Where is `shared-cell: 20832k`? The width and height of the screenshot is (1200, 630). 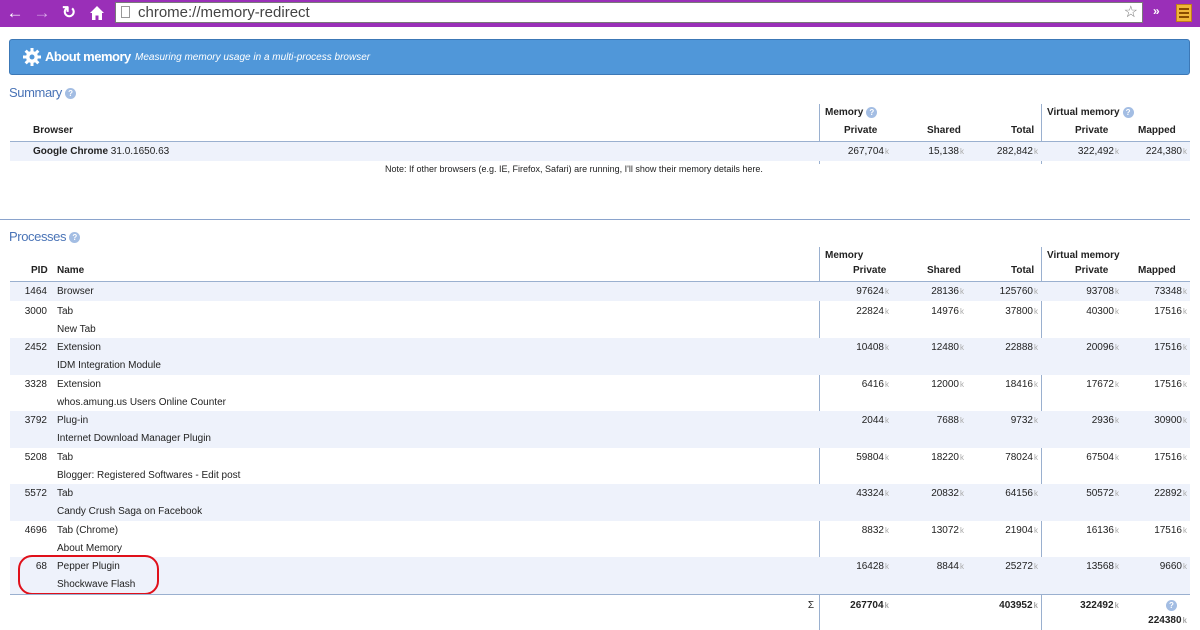 shared-cell: 20832k is located at coordinates (947, 493).